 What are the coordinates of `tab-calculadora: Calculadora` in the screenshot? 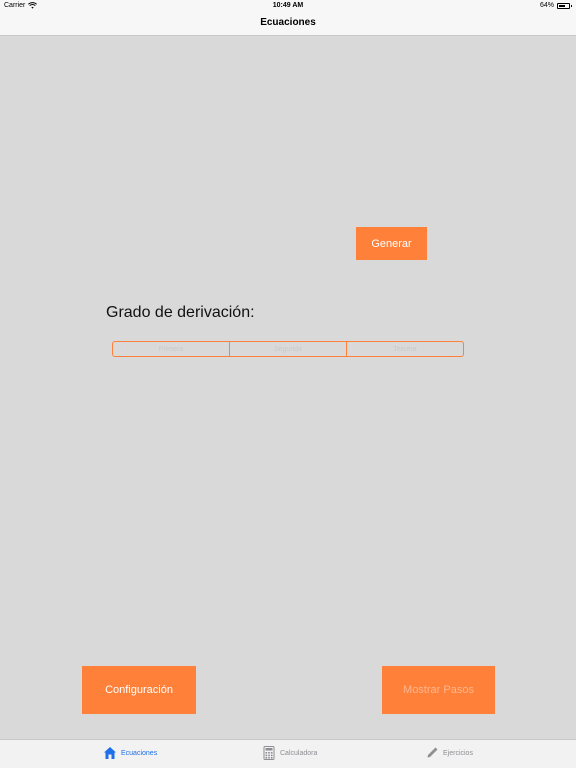 It's located at (289, 753).